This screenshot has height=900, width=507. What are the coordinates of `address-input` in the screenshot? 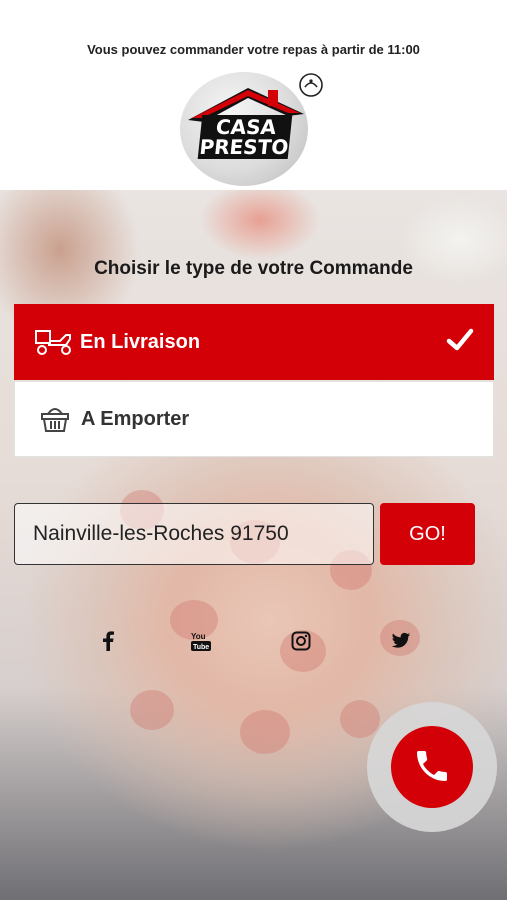 It's located at (194, 534).